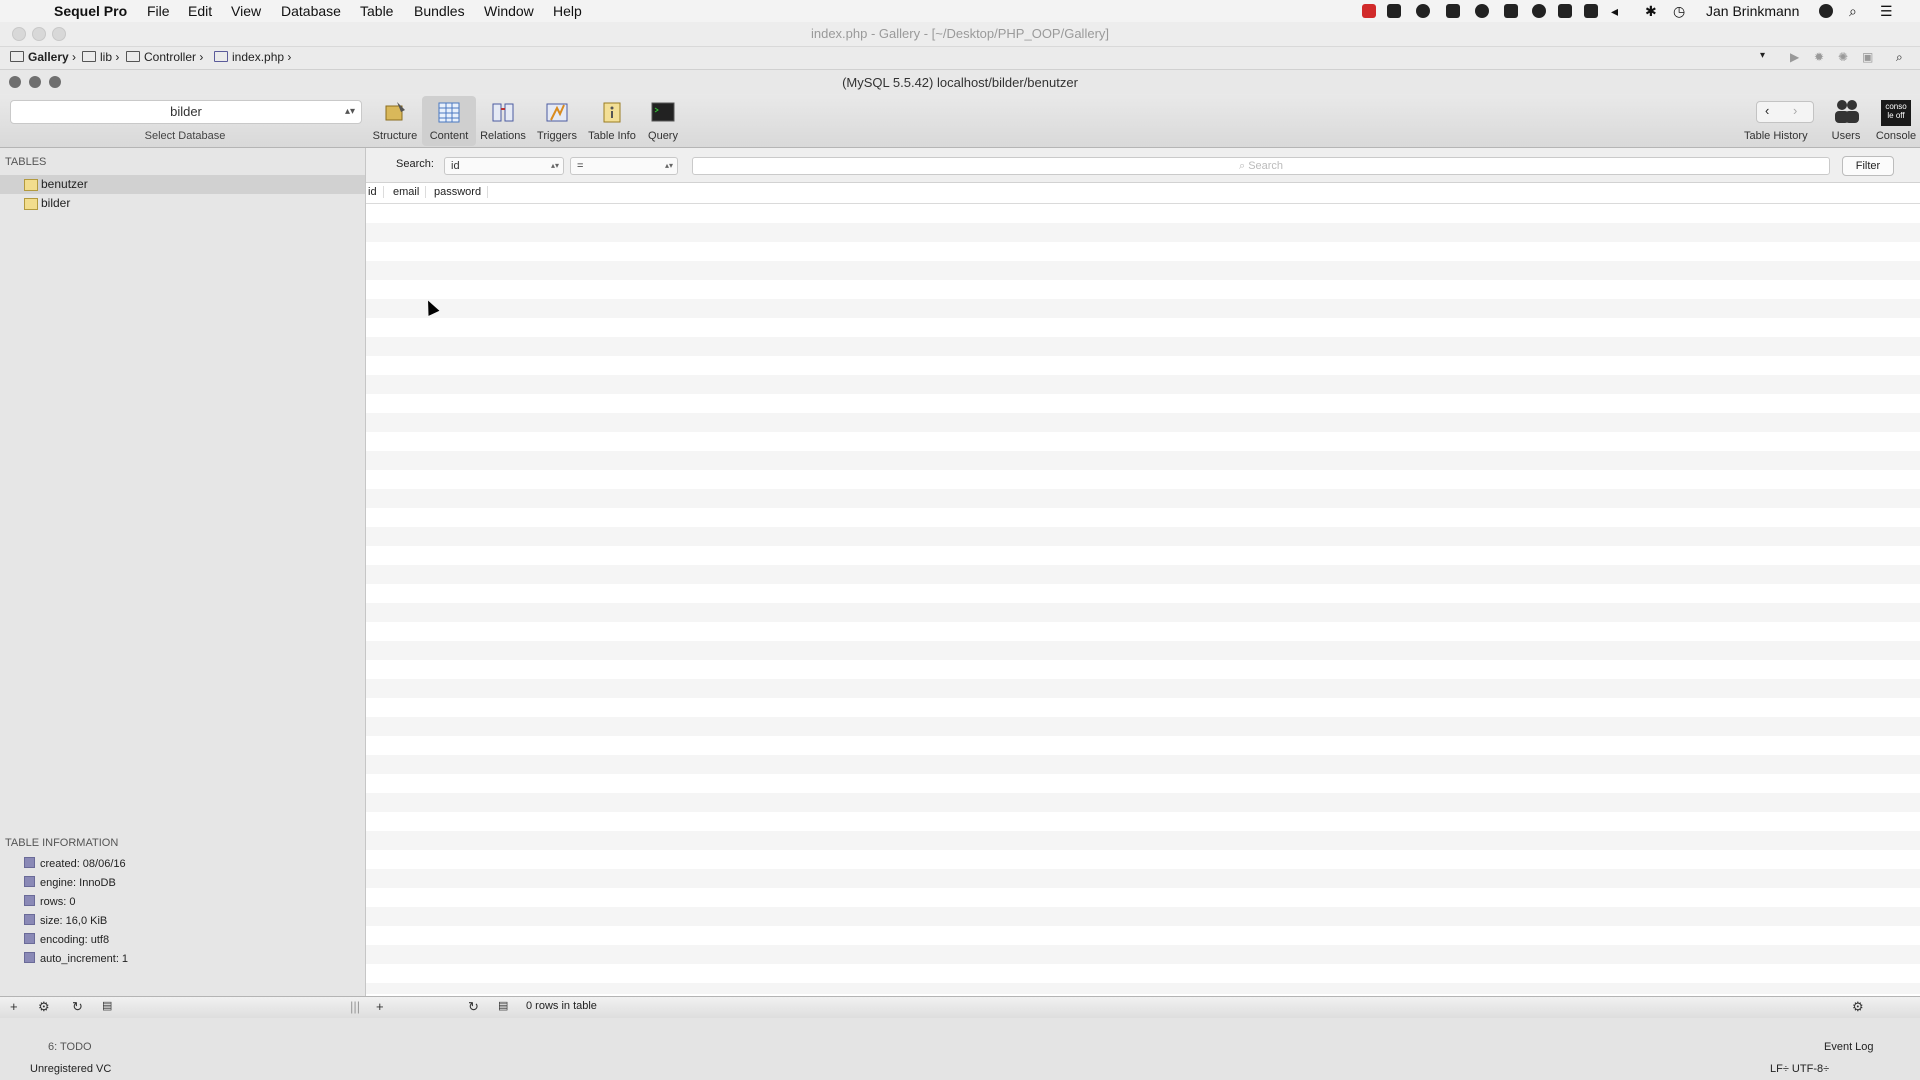  I want to click on query-button: Query, so click(663, 121).